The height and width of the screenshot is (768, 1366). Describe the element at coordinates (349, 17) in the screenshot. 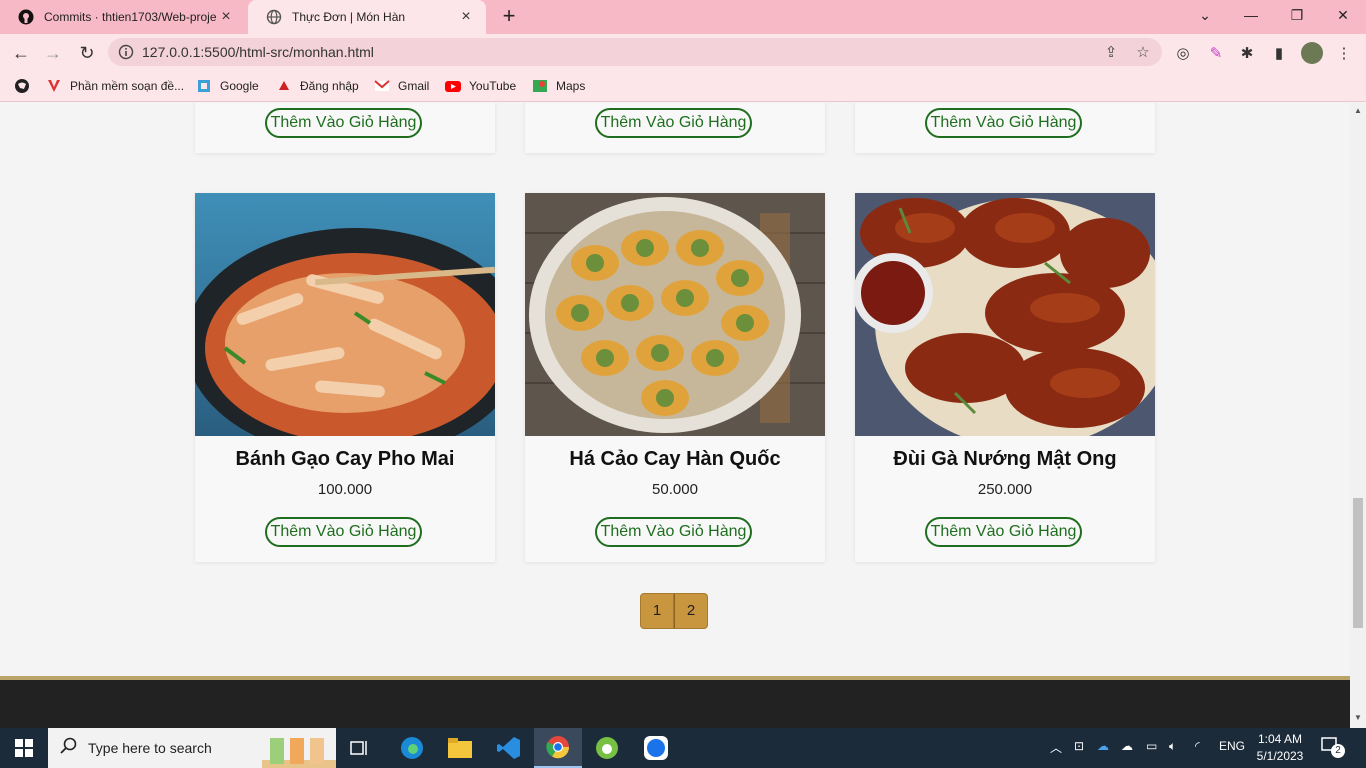

I see `tab-title: Thực Đơn | Món Hàn` at that location.